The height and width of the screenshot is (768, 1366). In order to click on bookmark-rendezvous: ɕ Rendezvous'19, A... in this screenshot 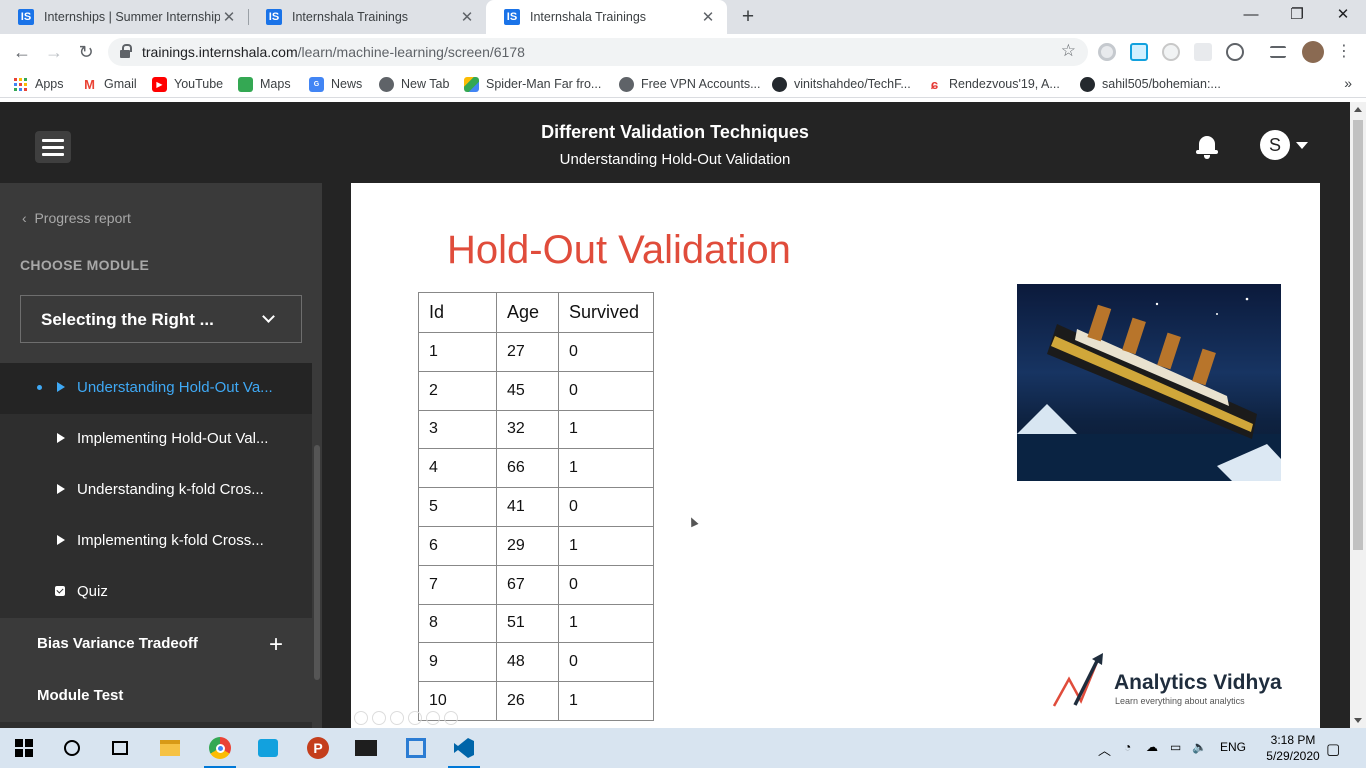, I will do `click(993, 84)`.